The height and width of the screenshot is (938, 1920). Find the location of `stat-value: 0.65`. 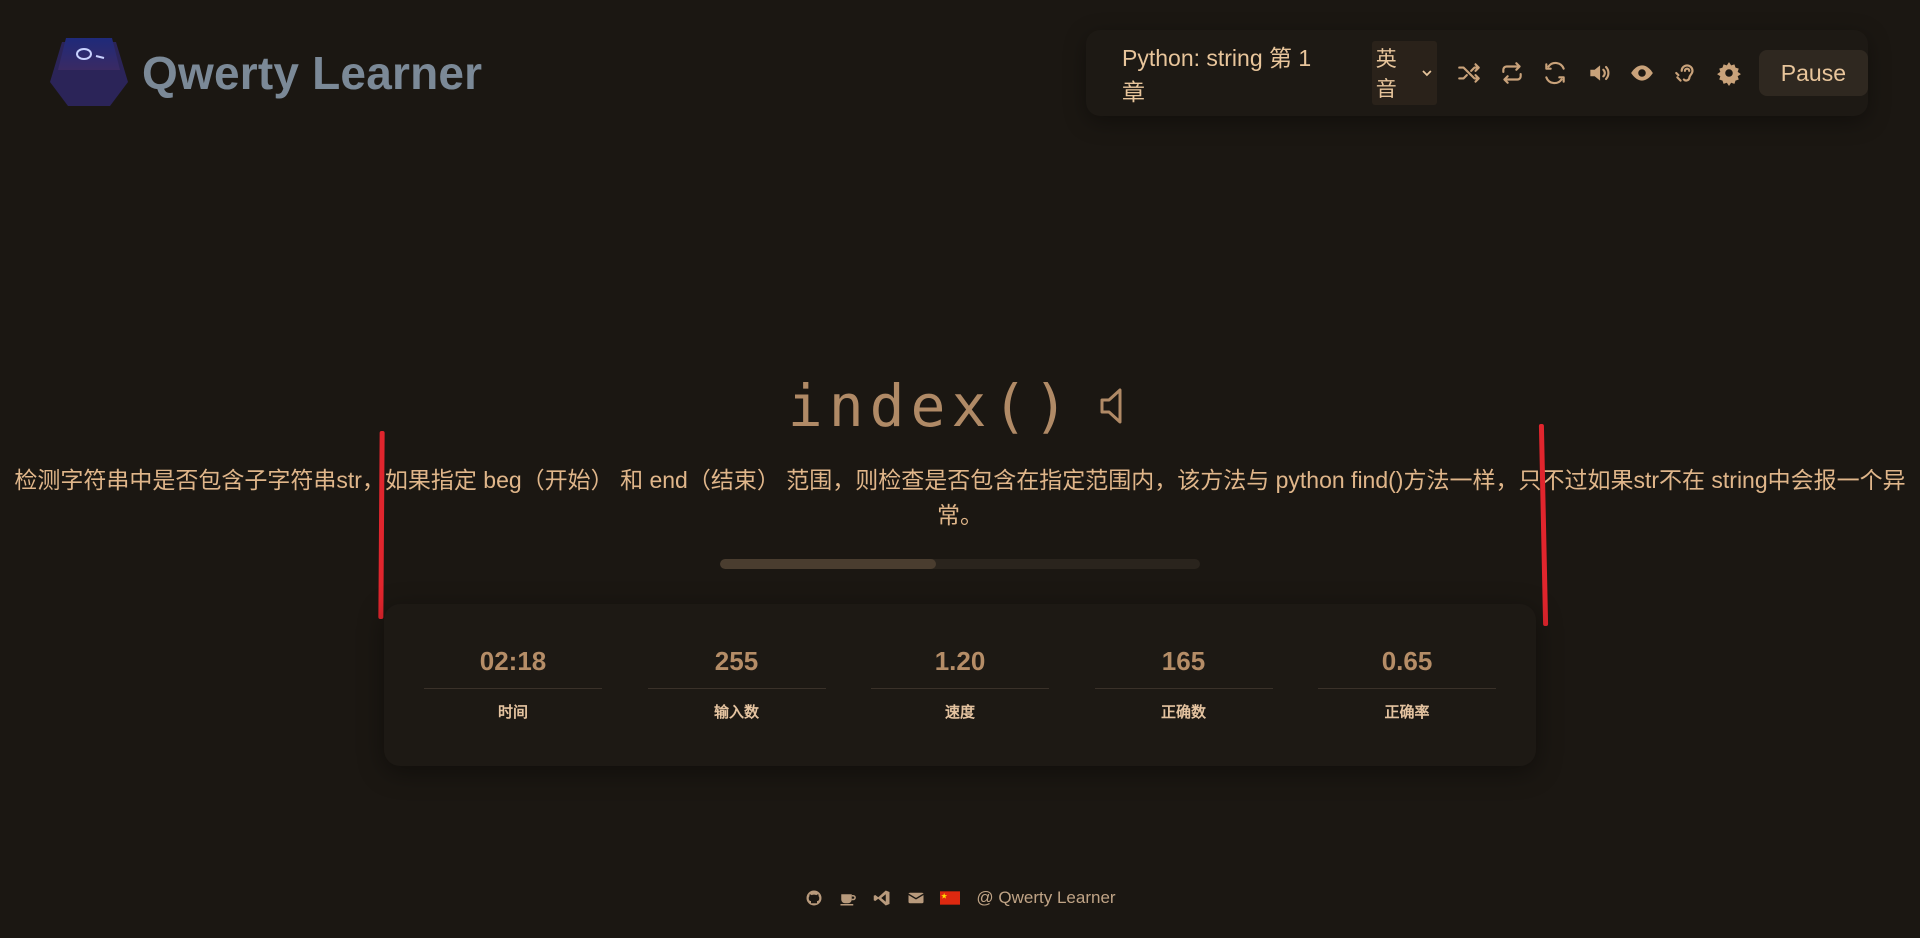

stat-value: 0.65 is located at coordinates (1407, 661).